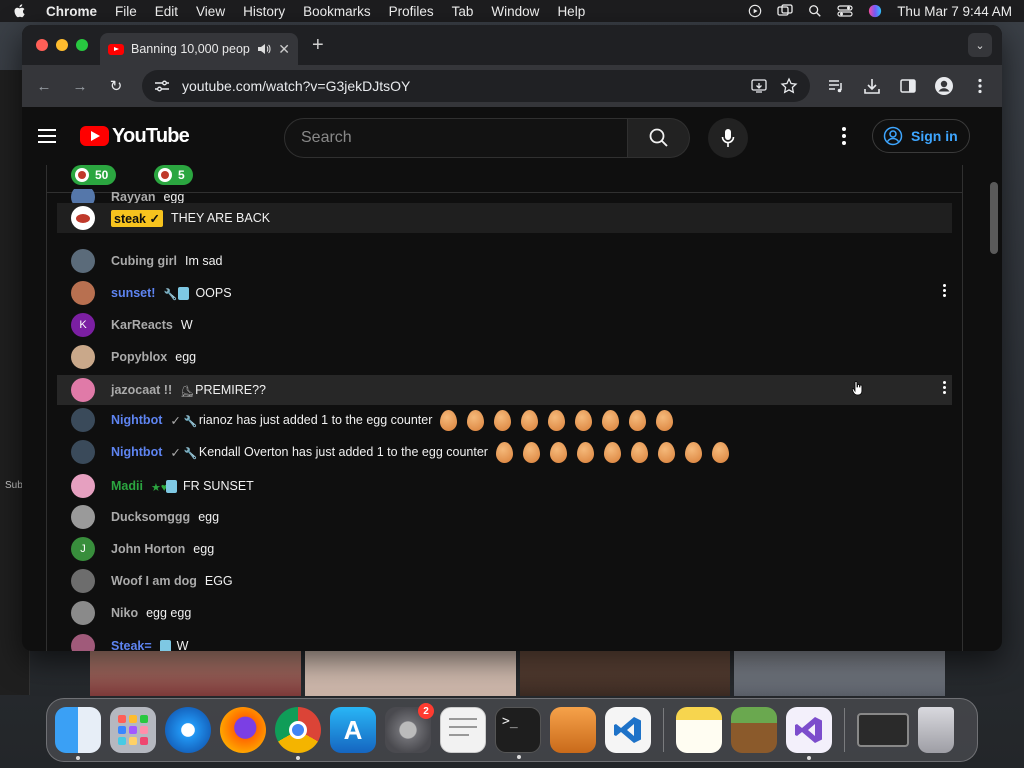  I want to click on apple-icon, so click(20, 11).